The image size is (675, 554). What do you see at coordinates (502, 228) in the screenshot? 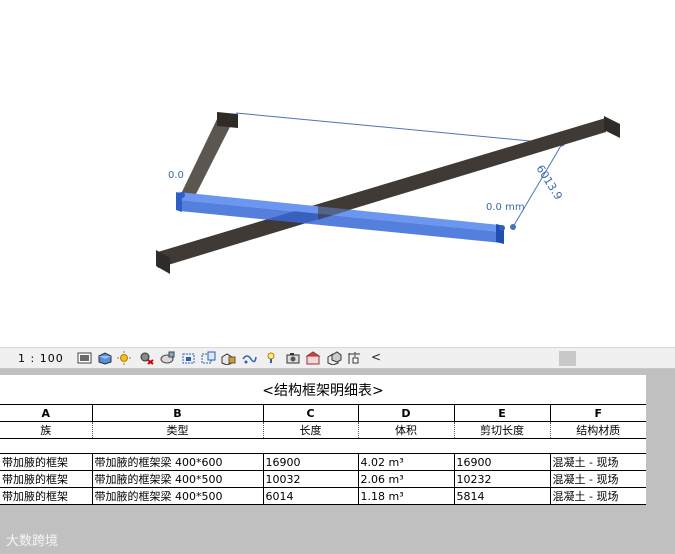
I see `beam-end-grip-right` at bounding box center [502, 228].